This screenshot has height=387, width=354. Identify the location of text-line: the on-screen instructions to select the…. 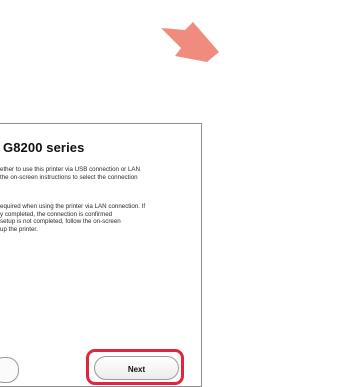
(69, 177).